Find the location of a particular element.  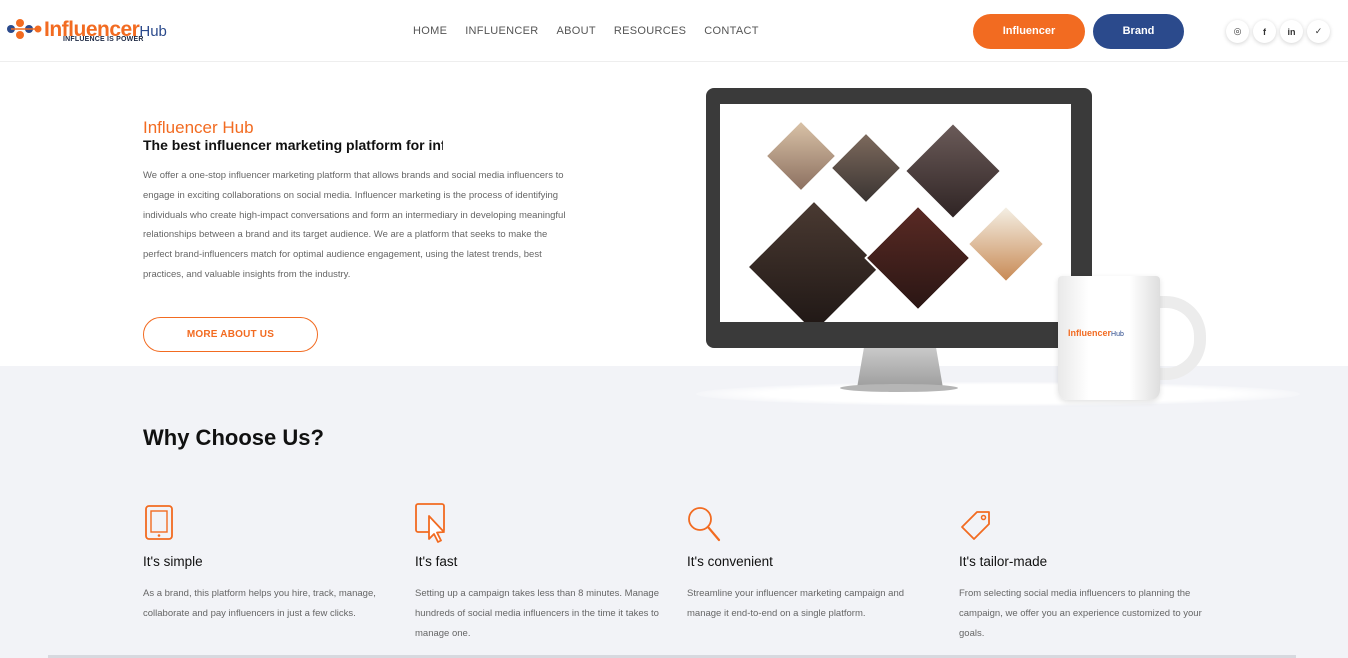

twitter-icon: ✓ is located at coordinates (1318, 31).